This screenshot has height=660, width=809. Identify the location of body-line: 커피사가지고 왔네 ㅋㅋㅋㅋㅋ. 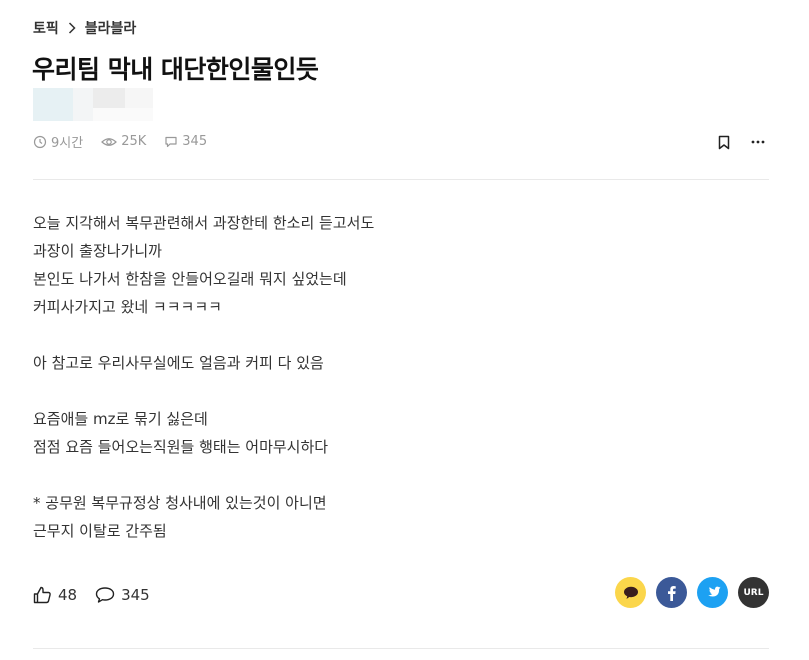
(127, 307).